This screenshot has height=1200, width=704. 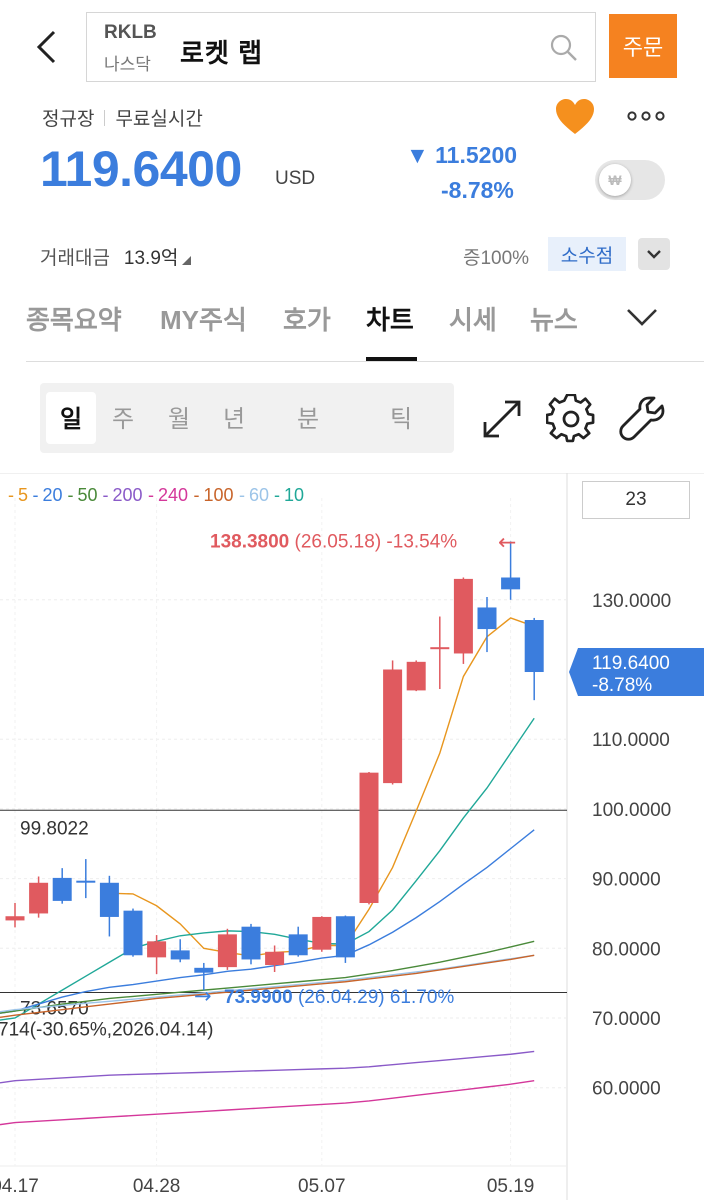 I want to click on high-arrow: ←, so click(x=507, y=542).